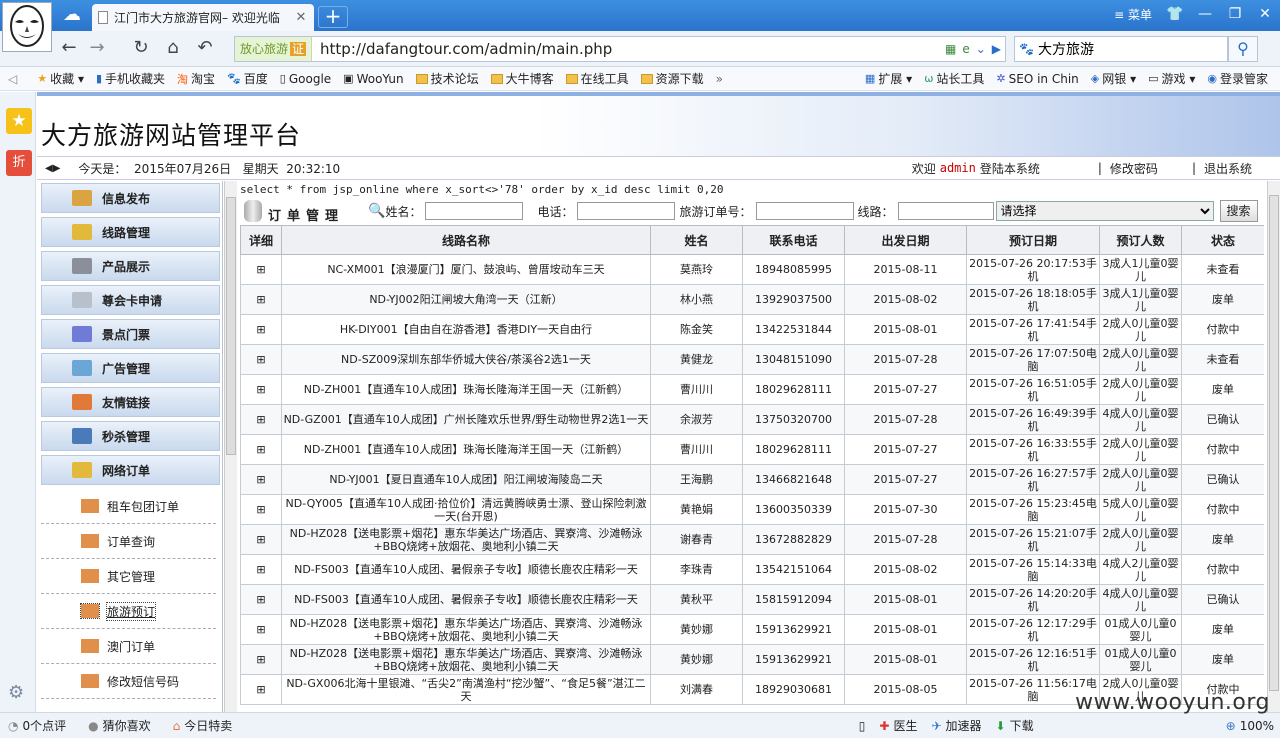 This screenshot has width=1280, height=738. I want to click on column-header: 预订人数, so click(1140, 240).